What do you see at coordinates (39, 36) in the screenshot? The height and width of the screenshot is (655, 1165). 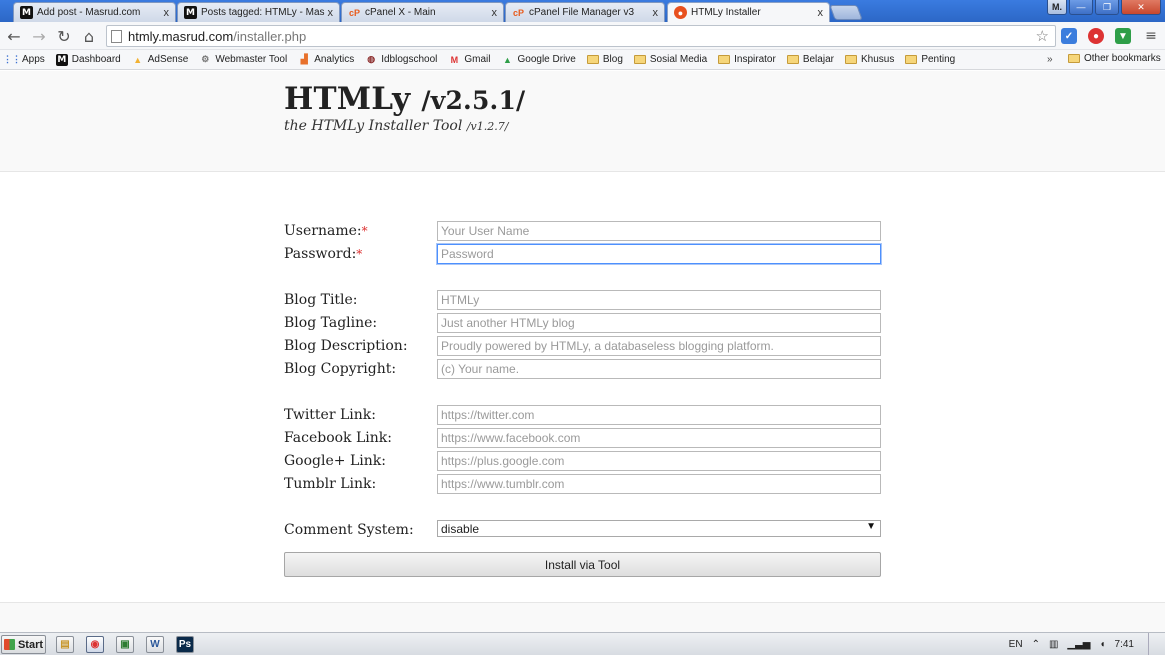 I see `forward-arrow-icon: →` at bounding box center [39, 36].